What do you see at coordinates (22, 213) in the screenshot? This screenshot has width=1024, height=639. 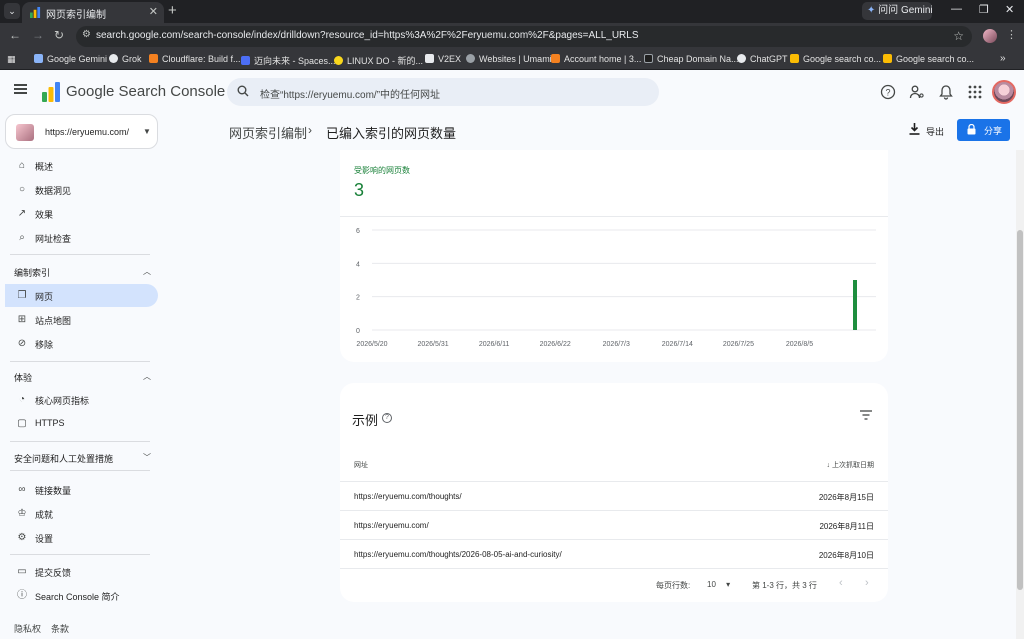 I see `trending-icon: ↗` at bounding box center [22, 213].